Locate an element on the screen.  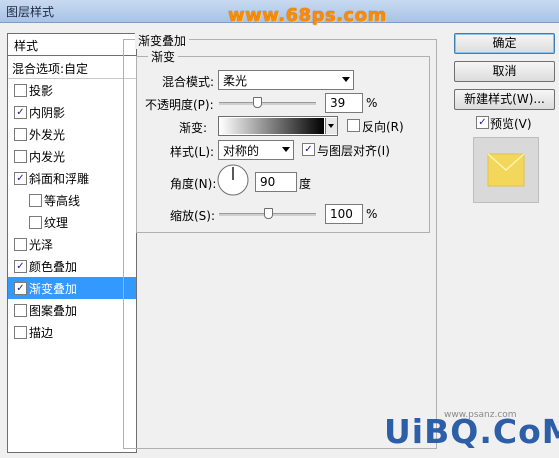
gradient-label: 渐变: is located at coordinates (193, 128).